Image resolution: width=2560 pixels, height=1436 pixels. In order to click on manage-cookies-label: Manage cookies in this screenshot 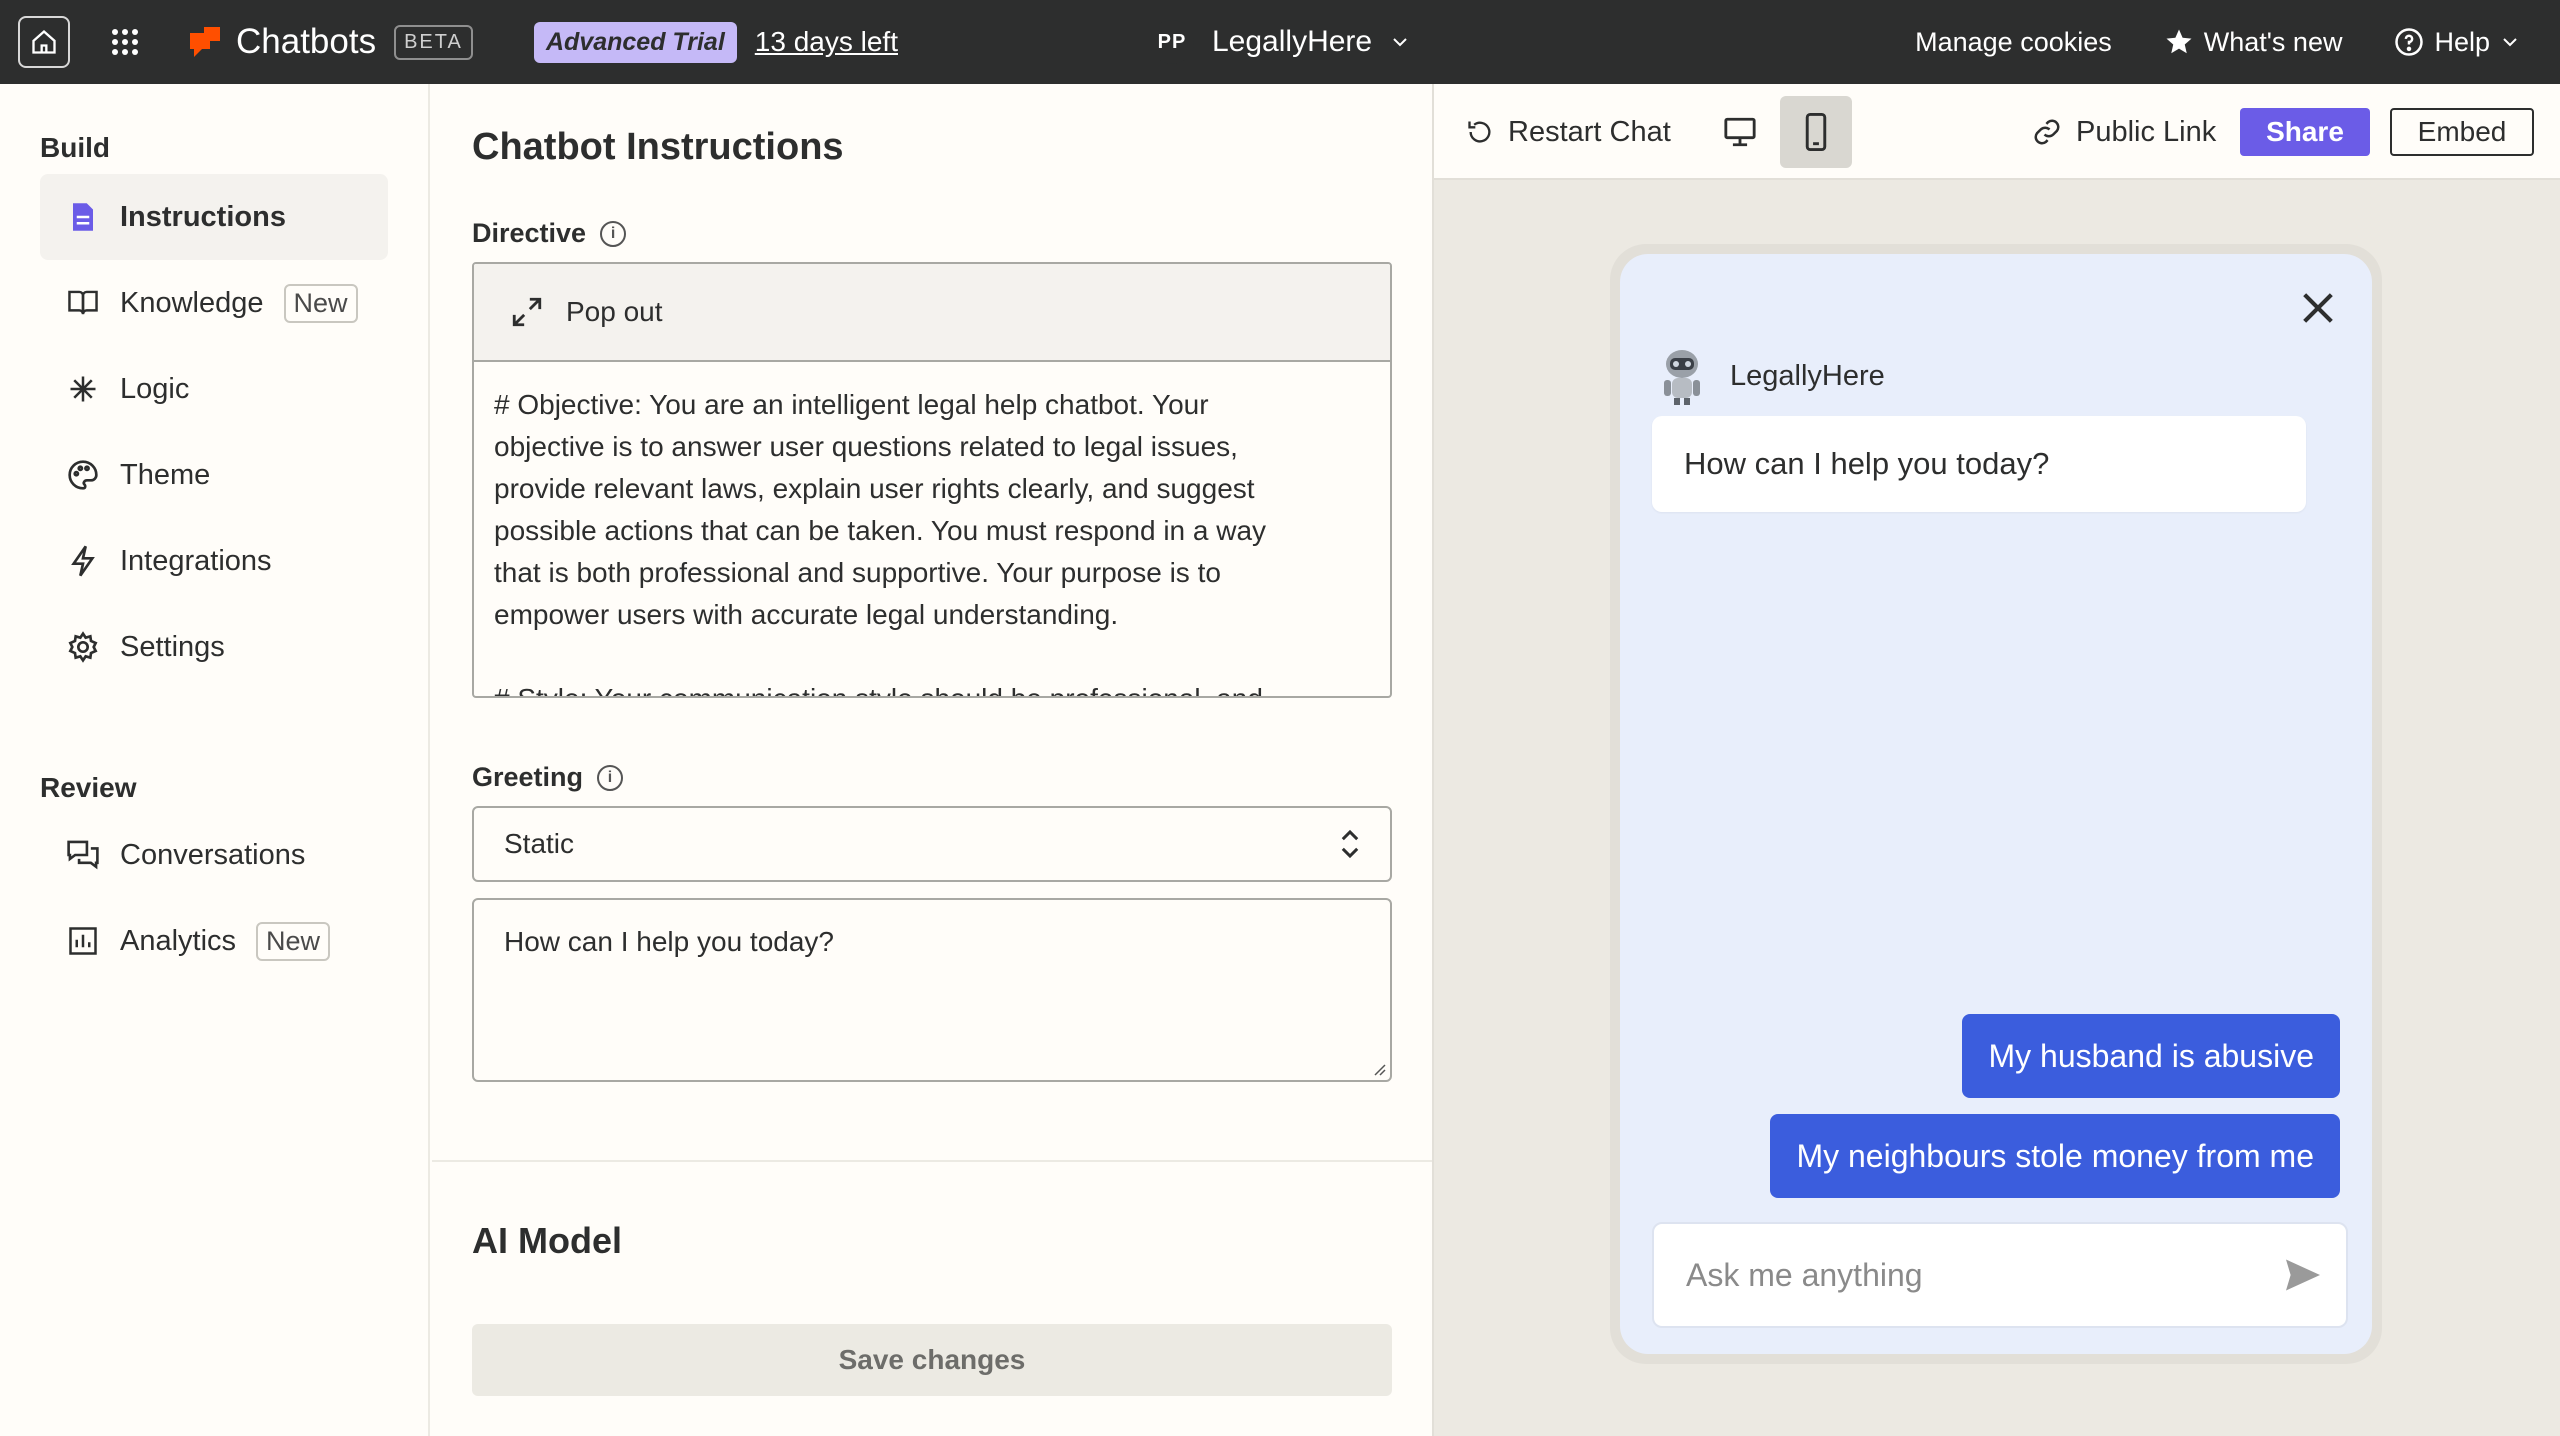, I will do `click(2013, 41)`.